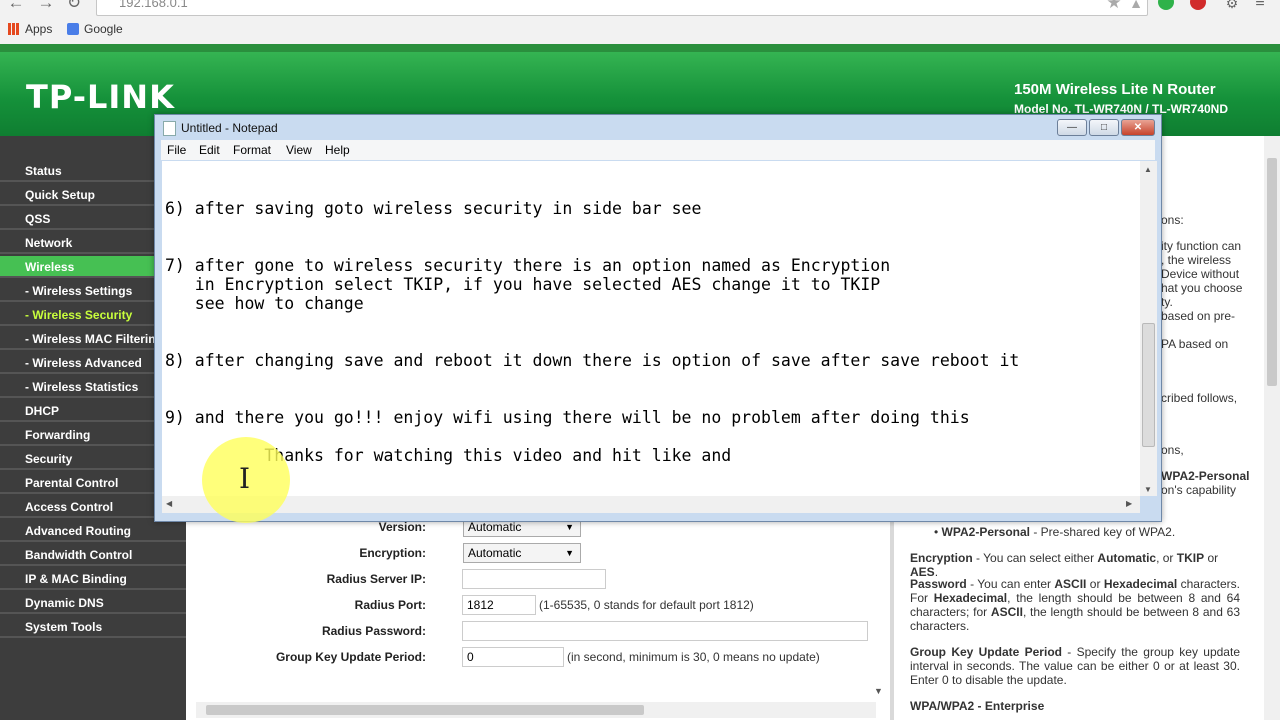 The width and height of the screenshot is (1280, 720). I want to click on notepad-line: see how to change, so click(264, 303).